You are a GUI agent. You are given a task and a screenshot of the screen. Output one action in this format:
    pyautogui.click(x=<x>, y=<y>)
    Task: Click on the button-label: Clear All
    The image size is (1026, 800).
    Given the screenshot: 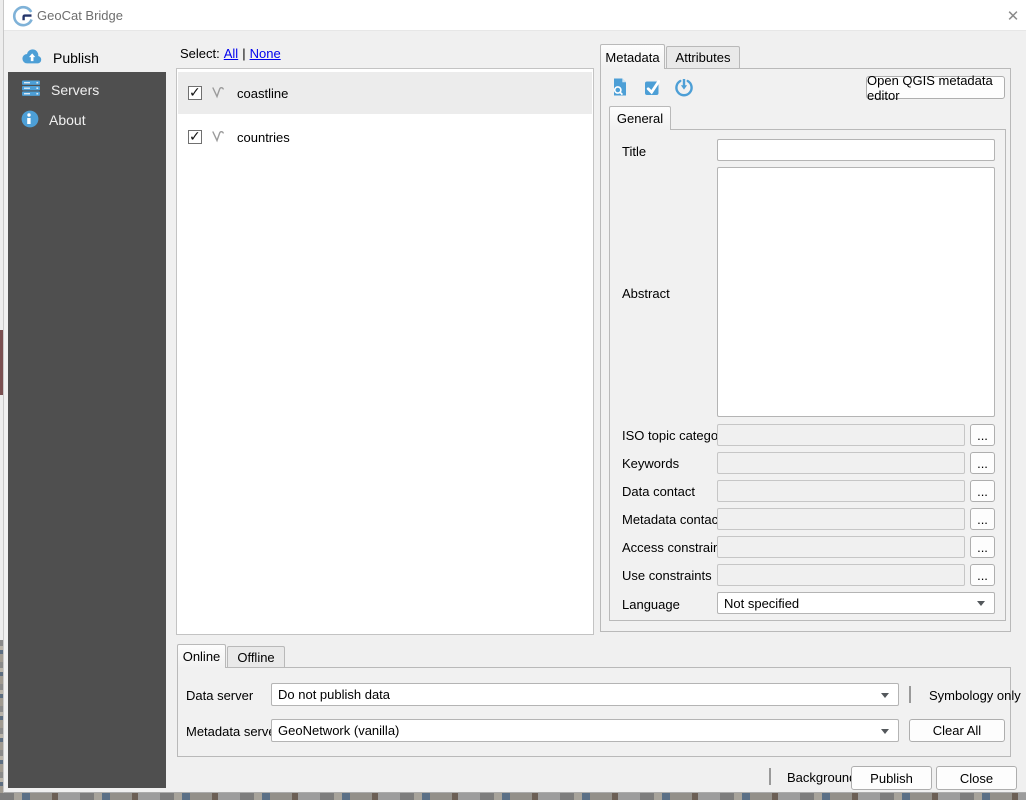 What is the action you would take?
    pyautogui.click(x=957, y=730)
    